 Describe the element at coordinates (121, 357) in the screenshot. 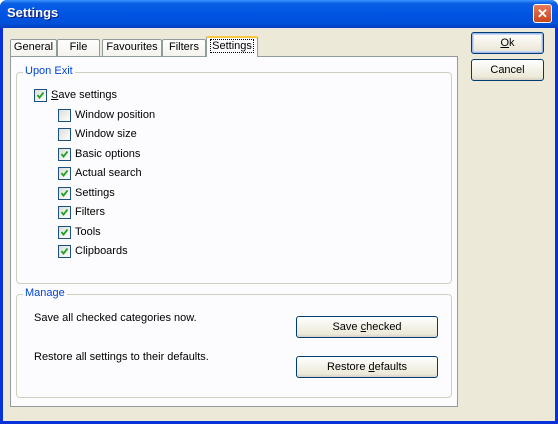

I see `restore-description: Restore all settings to their defaults.` at that location.